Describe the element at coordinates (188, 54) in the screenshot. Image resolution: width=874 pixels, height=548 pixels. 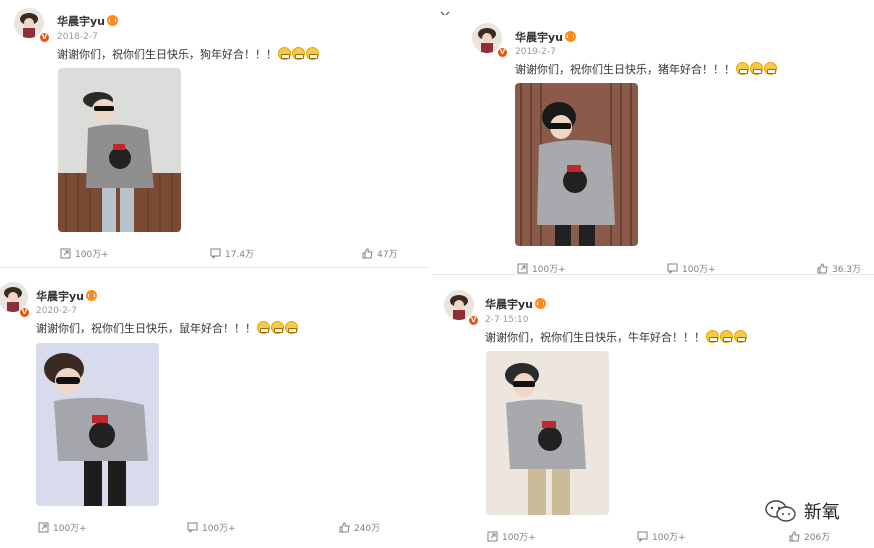
I see `post-text: 谢谢你们，祝你们生日快乐，狗年好合！！！` at that location.